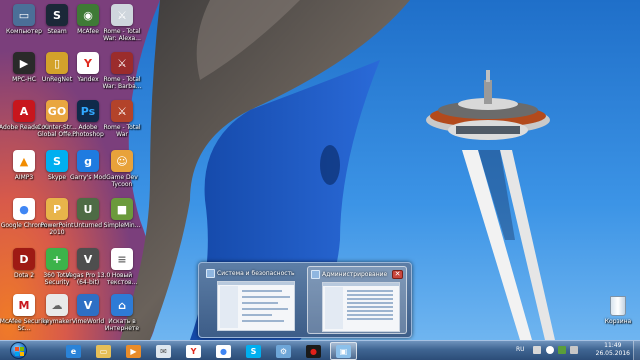 The height and width of the screenshot is (360, 640). I want to click on clock-time: 11:49, so click(613, 345).